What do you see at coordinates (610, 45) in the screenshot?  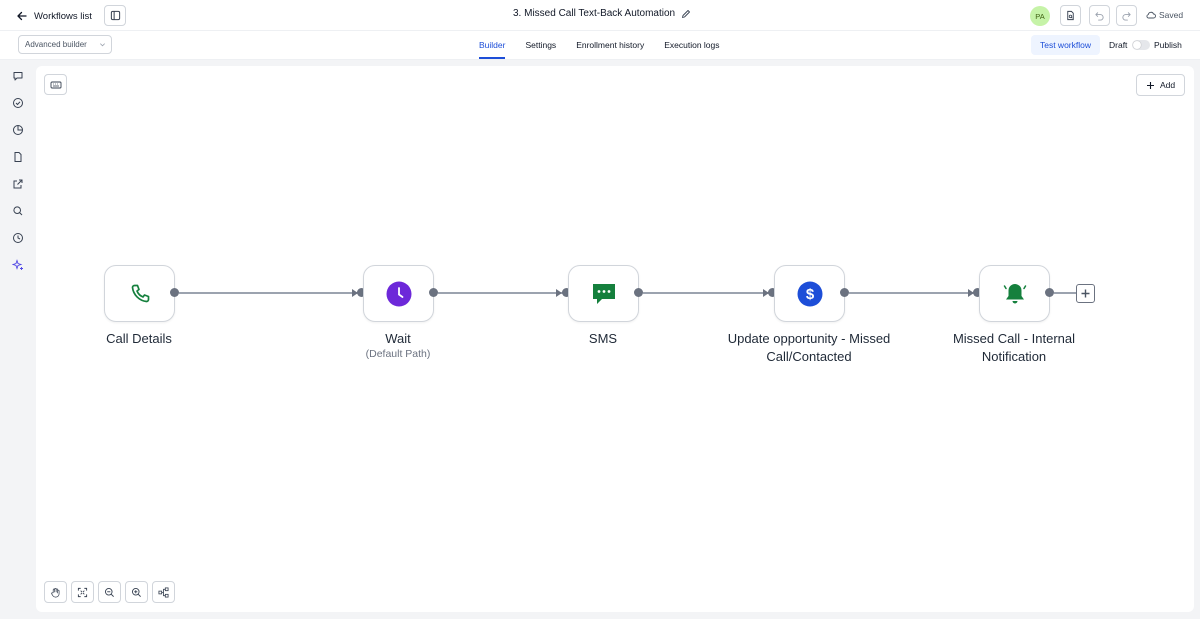 I see `tab-enrollment-history: Enrollment history` at bounding box center [610, 45].